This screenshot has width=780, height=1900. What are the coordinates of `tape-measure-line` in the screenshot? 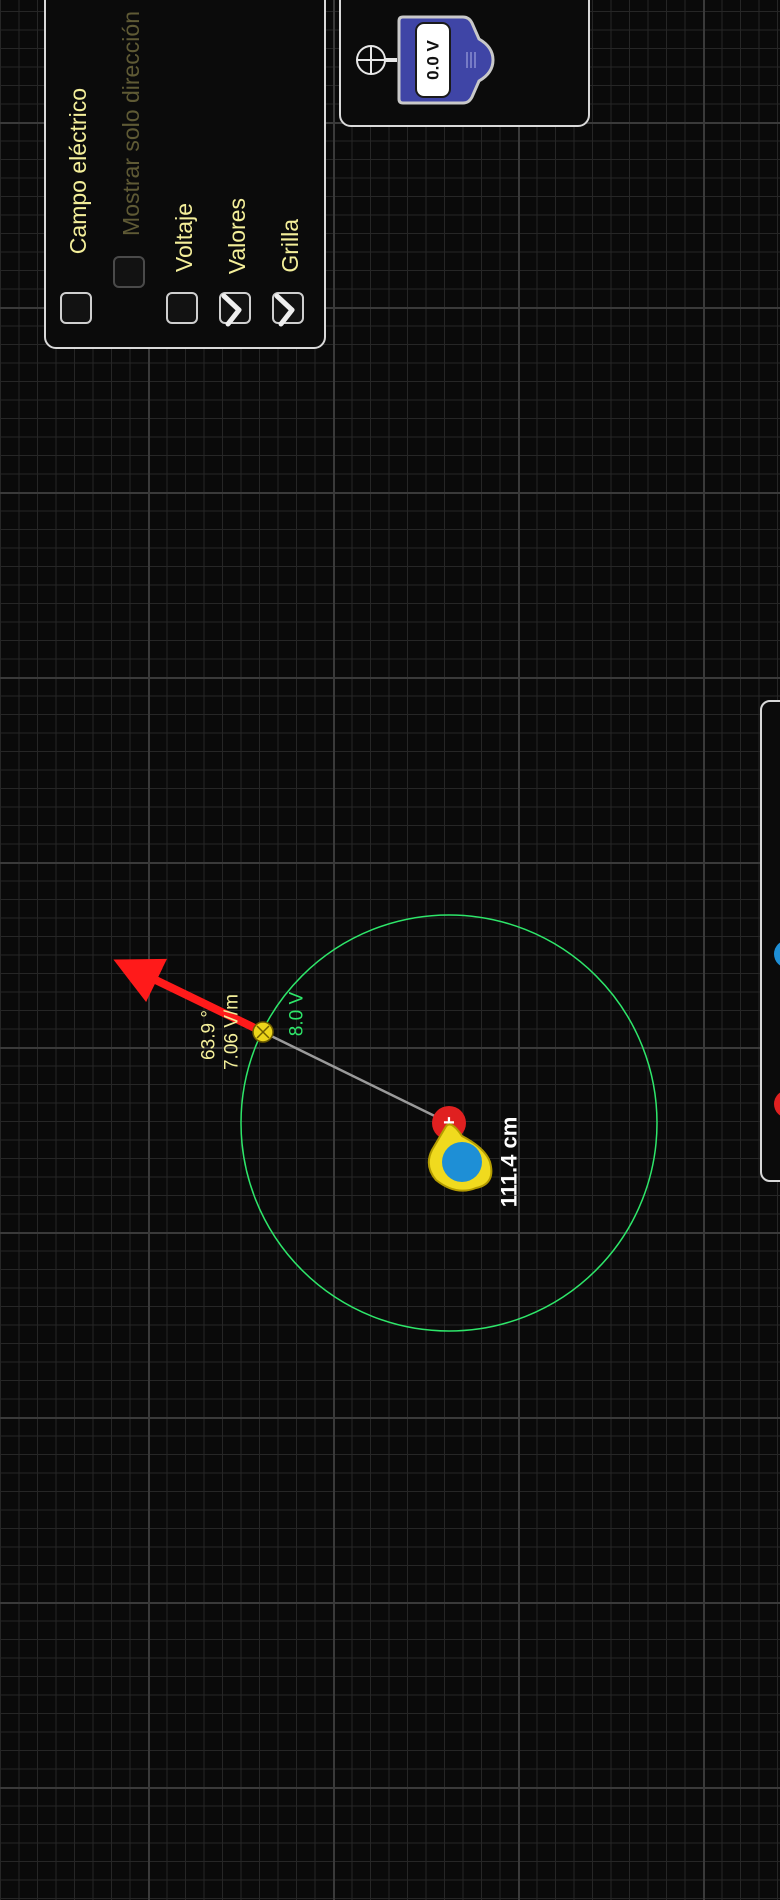 It's located at (356, 1077).